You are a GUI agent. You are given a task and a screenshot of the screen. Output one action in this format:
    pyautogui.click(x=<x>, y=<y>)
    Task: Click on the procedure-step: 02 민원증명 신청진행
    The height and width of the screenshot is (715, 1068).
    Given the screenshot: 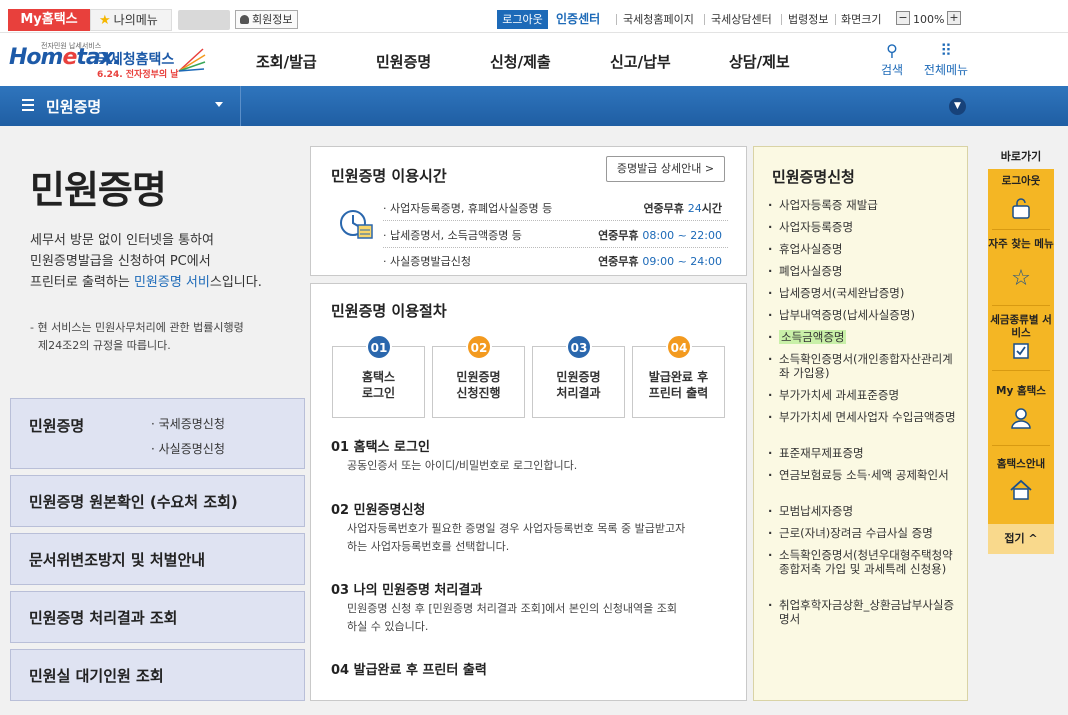 What is the action you would take?
    pyautogui.click(x=478, y=376)
    